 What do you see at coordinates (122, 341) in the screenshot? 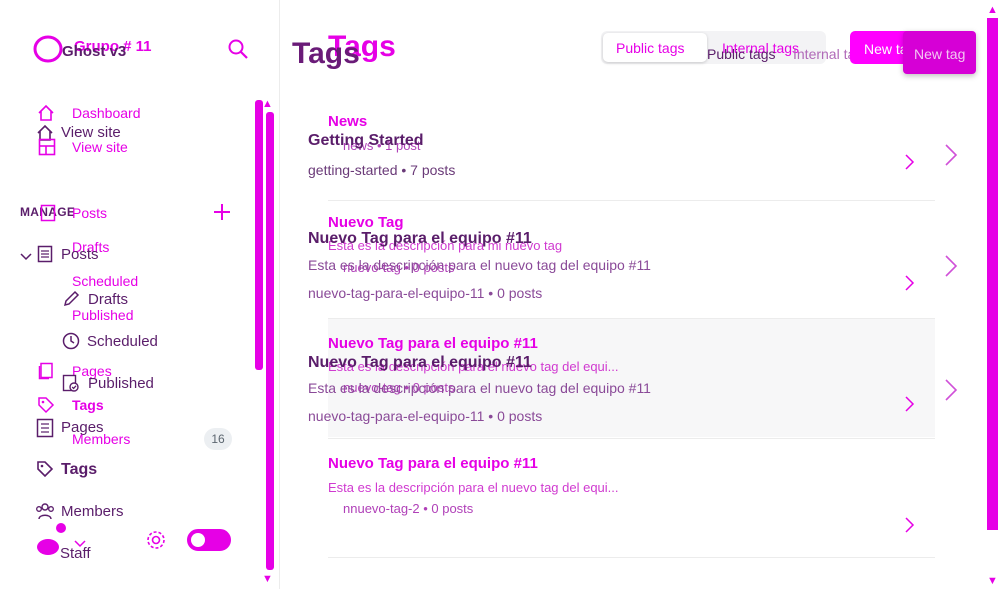
I see `sidebar-item-scheduled-alt: Scheduled` at bounding box center [122, 341].